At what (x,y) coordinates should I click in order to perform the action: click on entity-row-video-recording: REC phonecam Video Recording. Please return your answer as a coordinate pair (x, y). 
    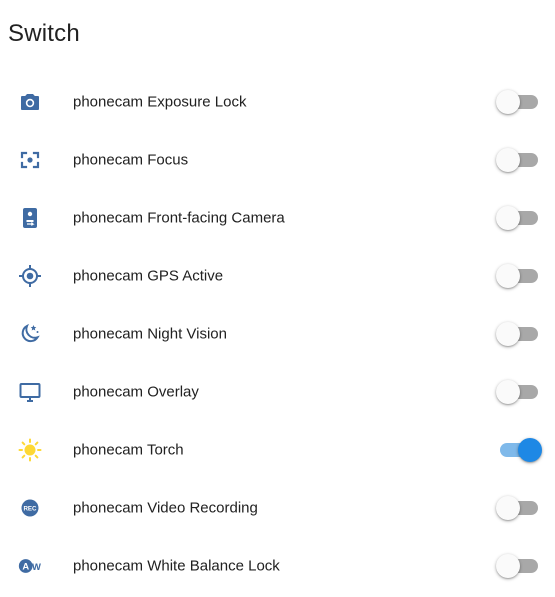
    Looking at the image, I should click on (277, 508).